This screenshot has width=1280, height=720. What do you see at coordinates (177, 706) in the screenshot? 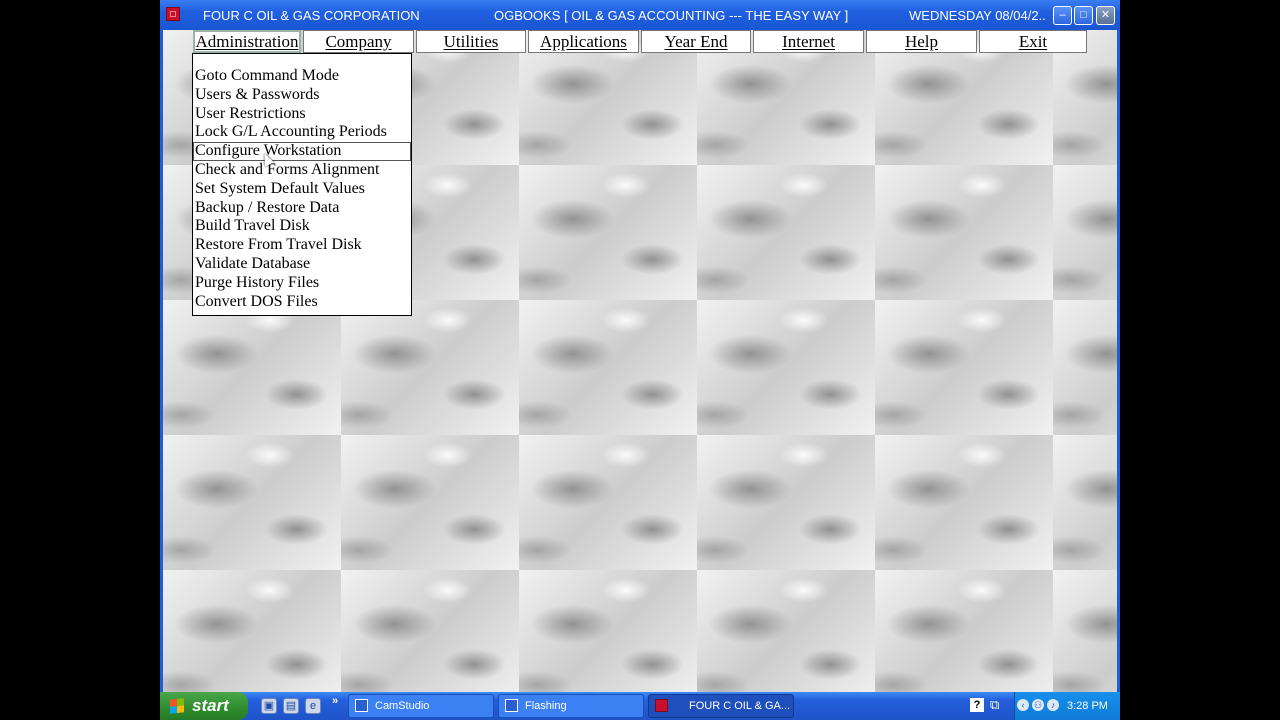
I see `windows-logo-icon` at bounding box center [177, 706].